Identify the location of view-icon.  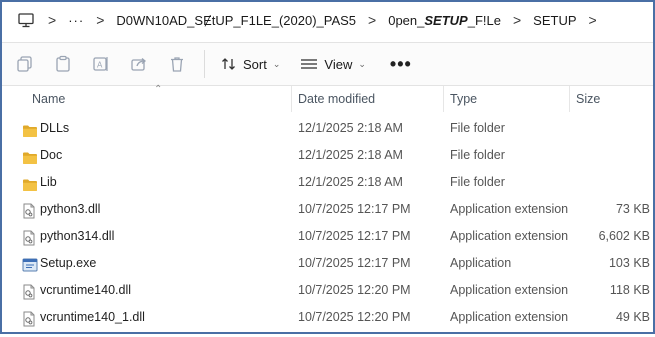
(309, 64).